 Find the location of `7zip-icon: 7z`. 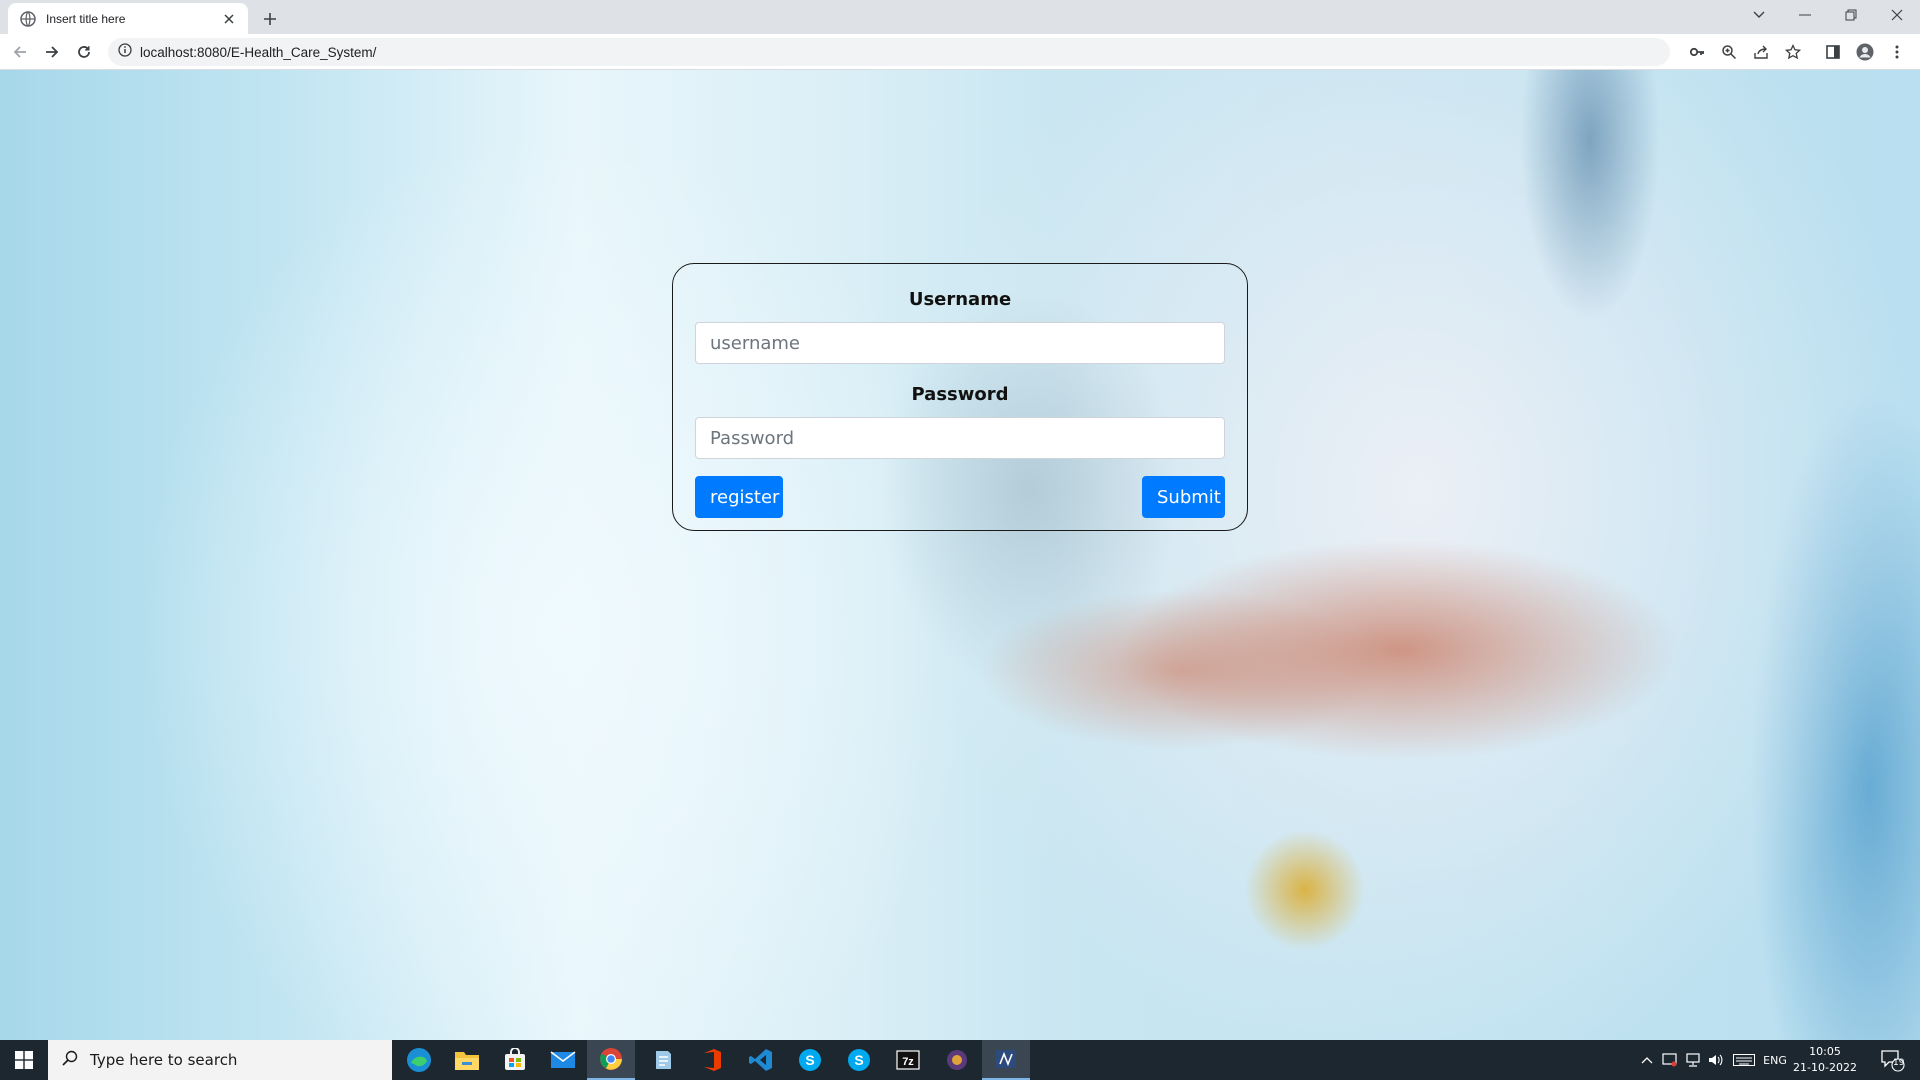

7zip-icon: 7z is located at coordinates (908, 1060).